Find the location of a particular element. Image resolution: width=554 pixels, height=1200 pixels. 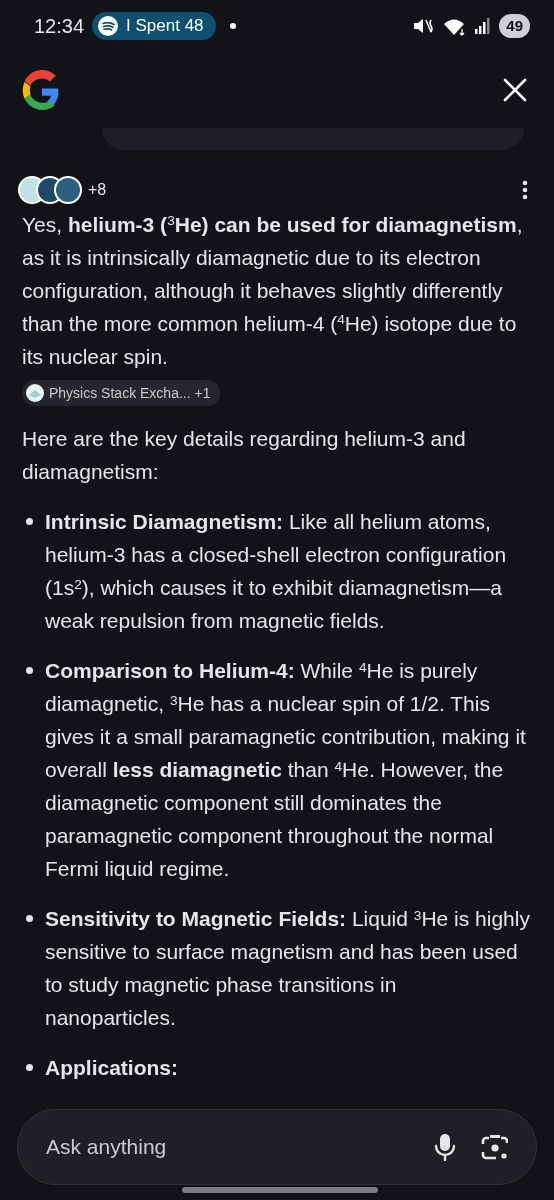

battery-level: 49 is located at coordinates (514, 26).